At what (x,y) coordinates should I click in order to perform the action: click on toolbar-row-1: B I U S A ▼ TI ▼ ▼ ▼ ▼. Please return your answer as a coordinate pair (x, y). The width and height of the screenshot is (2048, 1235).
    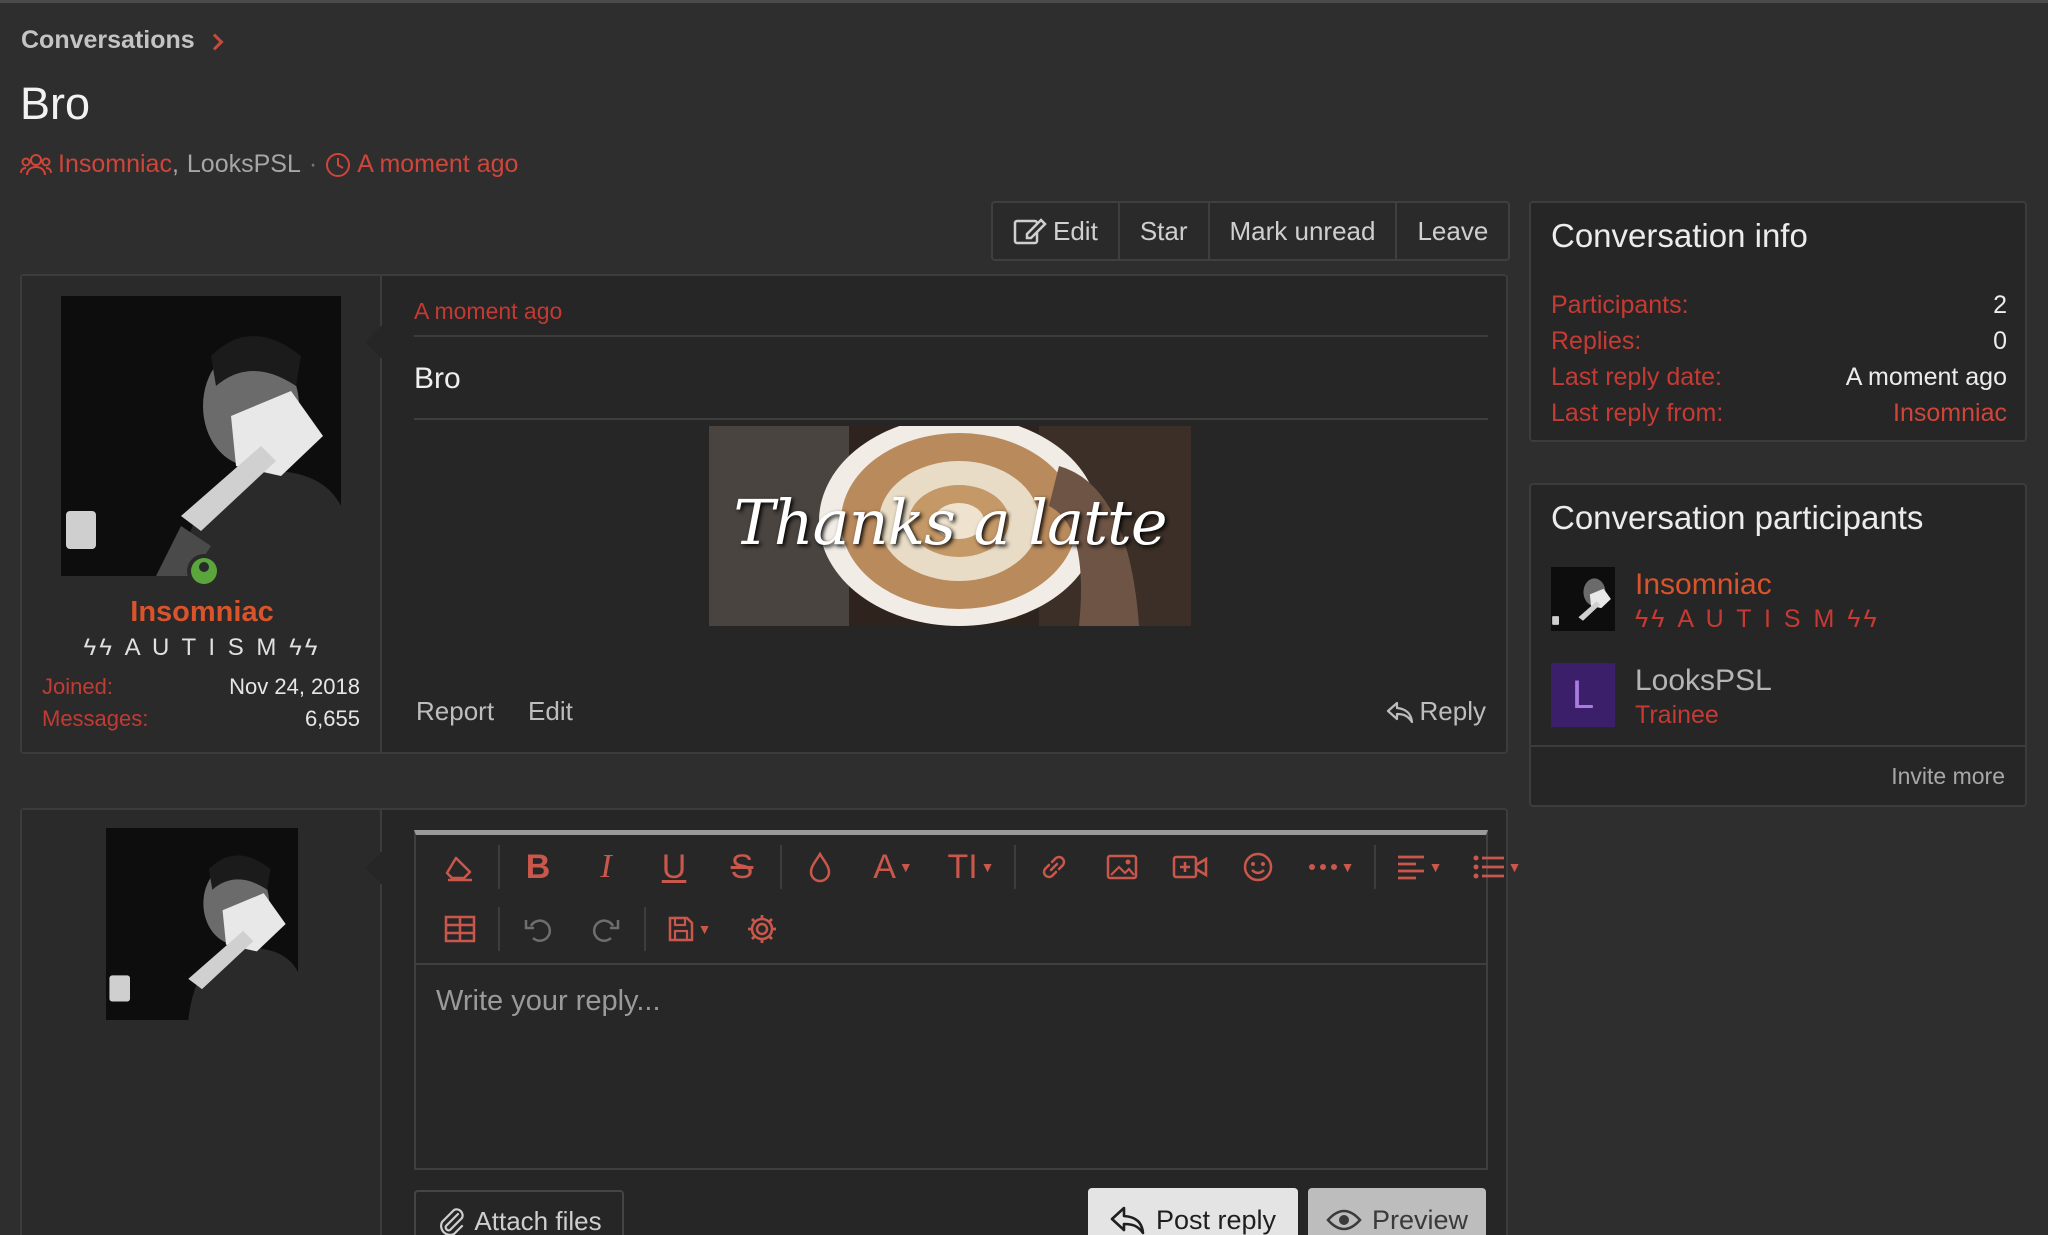
    Looking at the image, I should click on (981, 867).